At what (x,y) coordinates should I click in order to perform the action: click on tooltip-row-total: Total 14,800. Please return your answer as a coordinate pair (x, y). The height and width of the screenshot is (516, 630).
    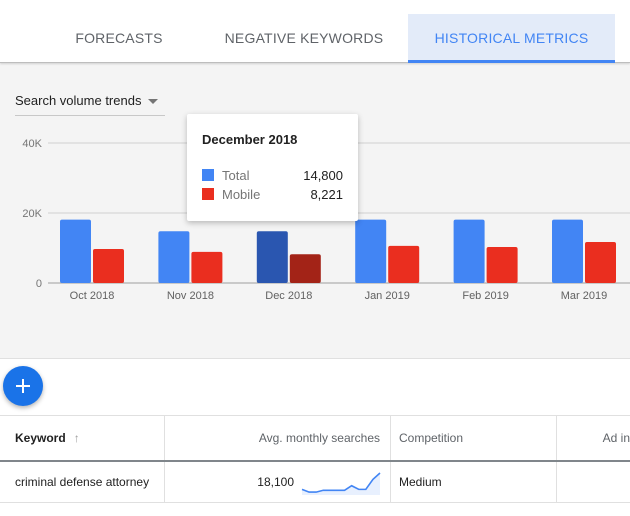
    Looking at the image, I should click on (272, 176).